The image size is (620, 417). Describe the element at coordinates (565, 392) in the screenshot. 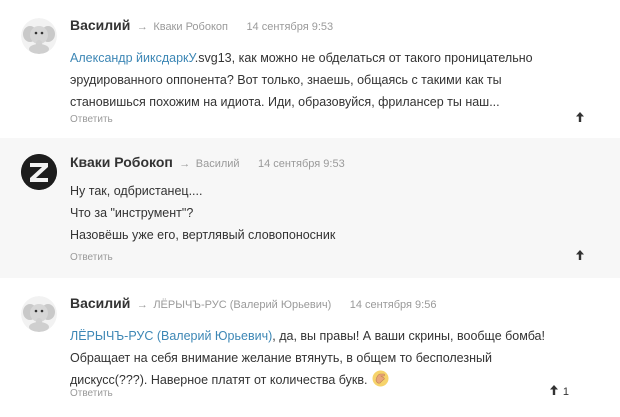

I see `vote-count: 1` at that location.